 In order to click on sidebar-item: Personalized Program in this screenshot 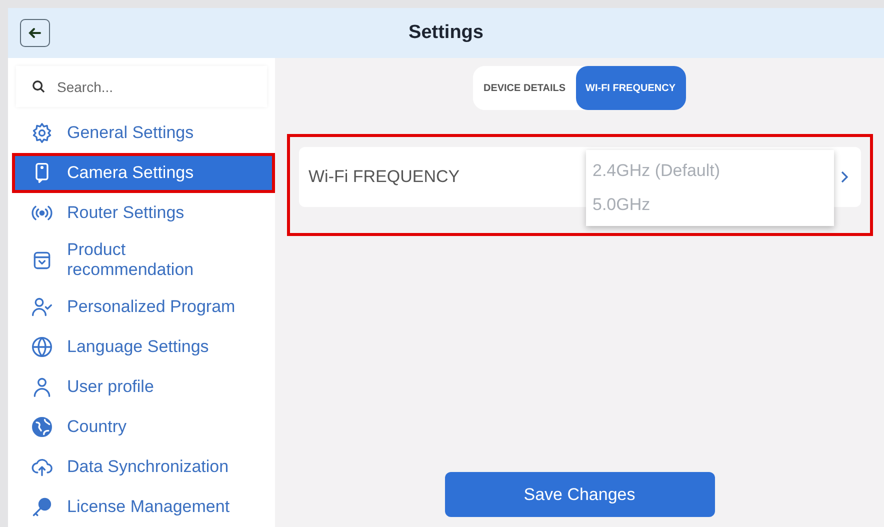, I will do `click(143, 307)`.